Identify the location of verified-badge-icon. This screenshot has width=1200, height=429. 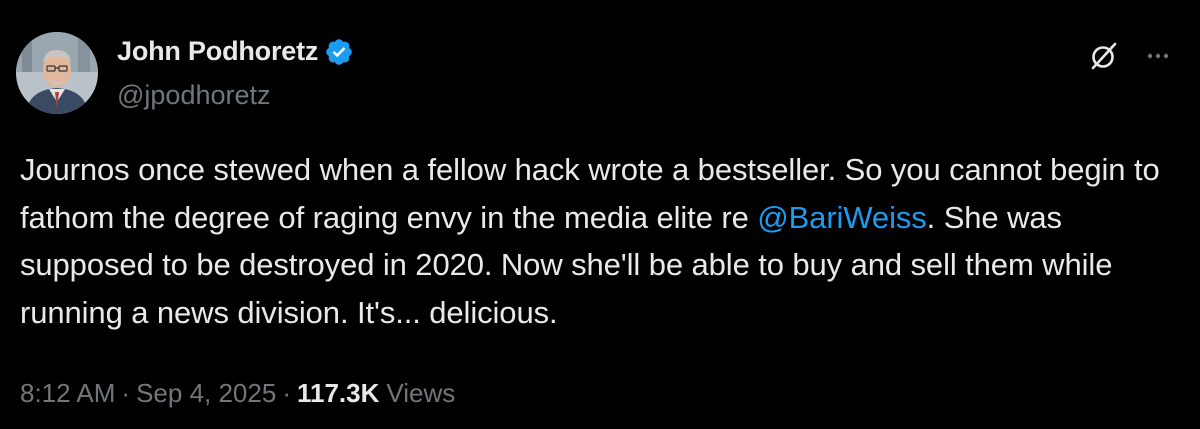
(339, 52).